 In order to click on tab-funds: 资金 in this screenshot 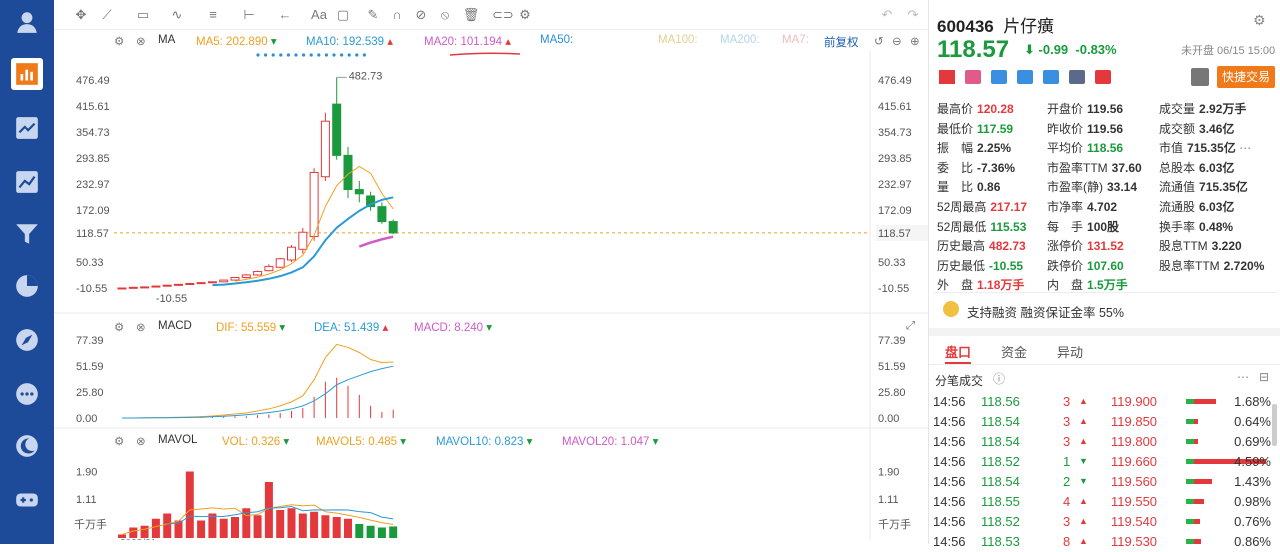, I will do `click(1014, 351)`.